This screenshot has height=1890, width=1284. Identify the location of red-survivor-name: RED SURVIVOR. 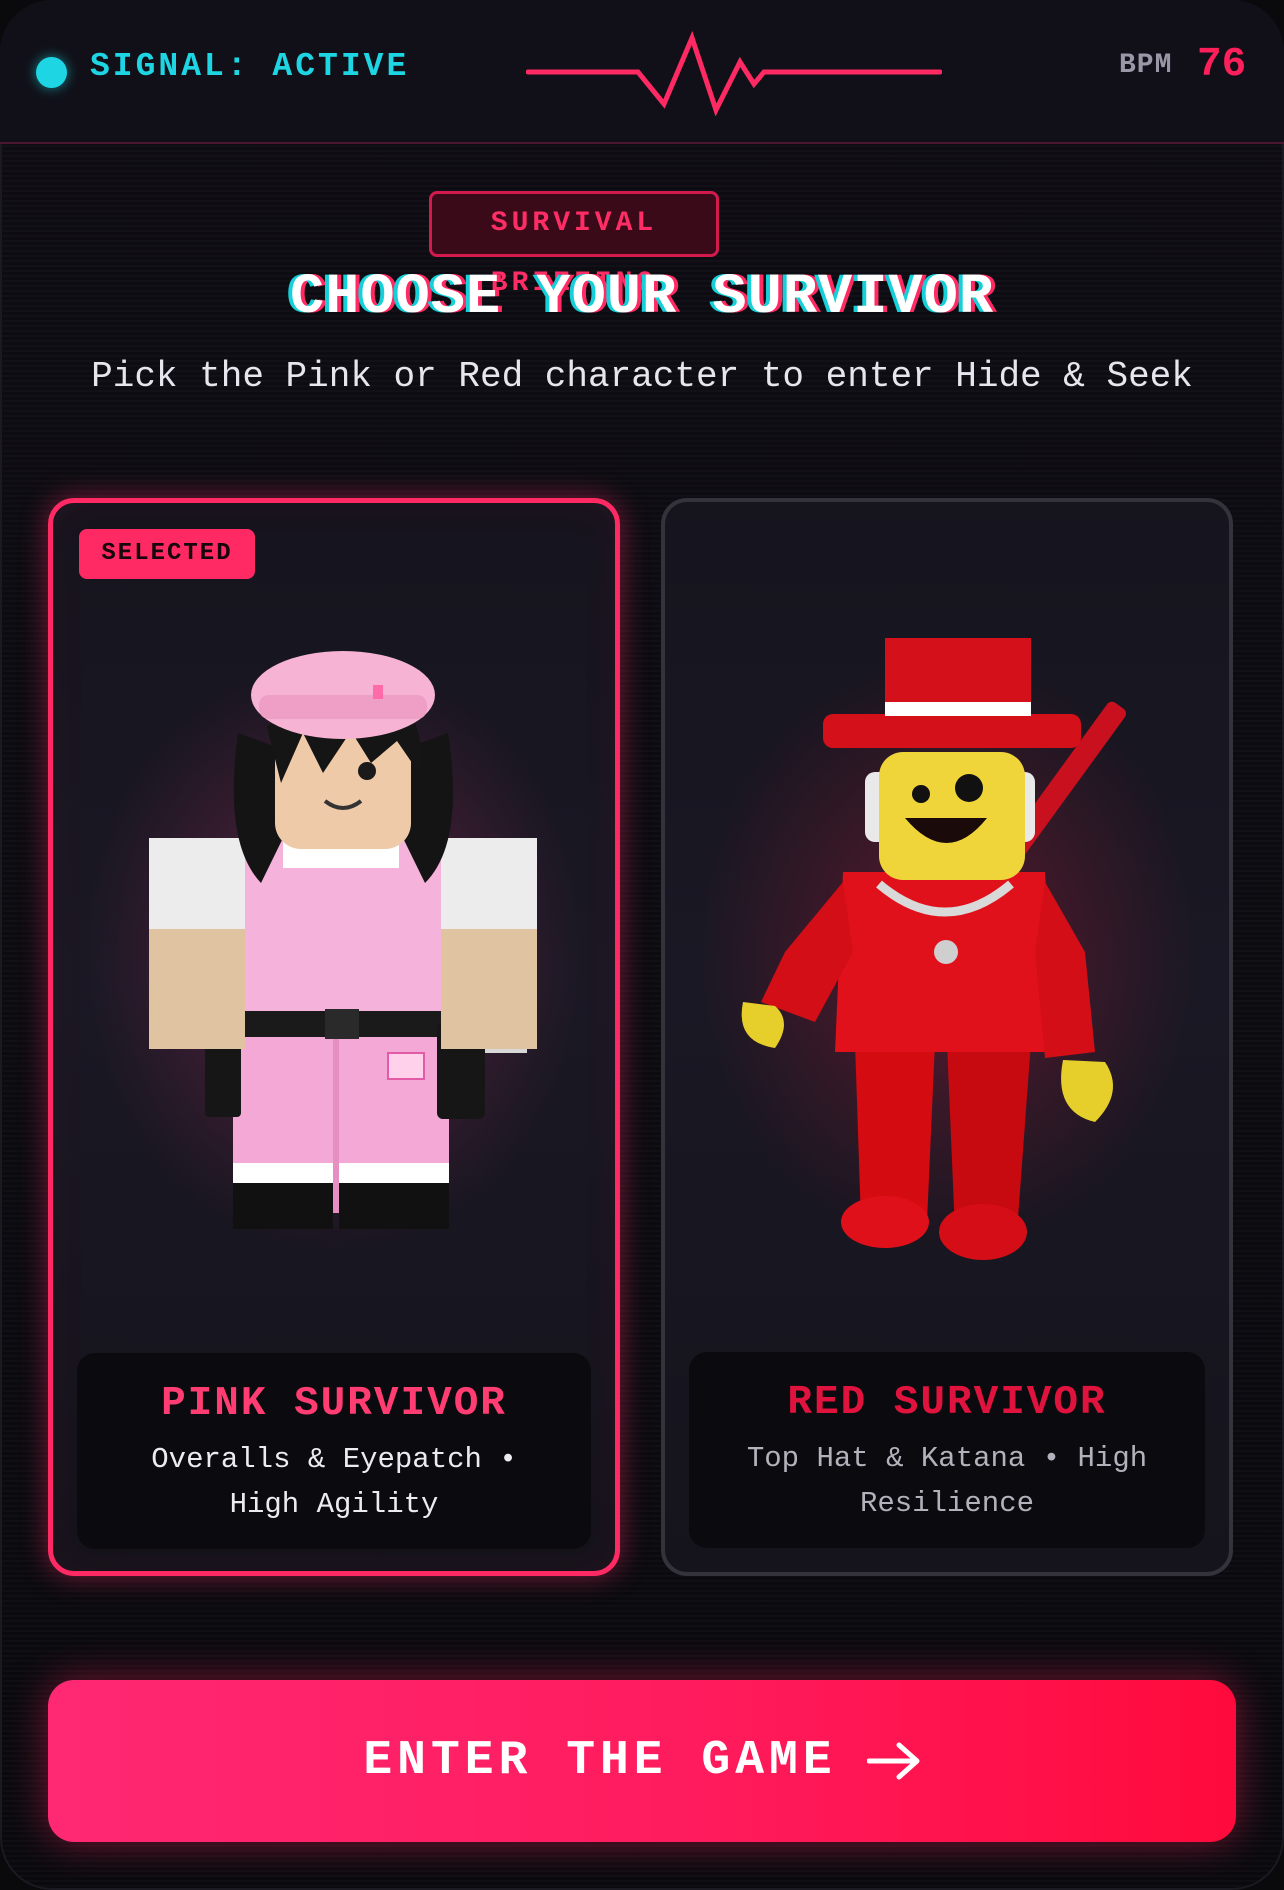
(947, 1403).